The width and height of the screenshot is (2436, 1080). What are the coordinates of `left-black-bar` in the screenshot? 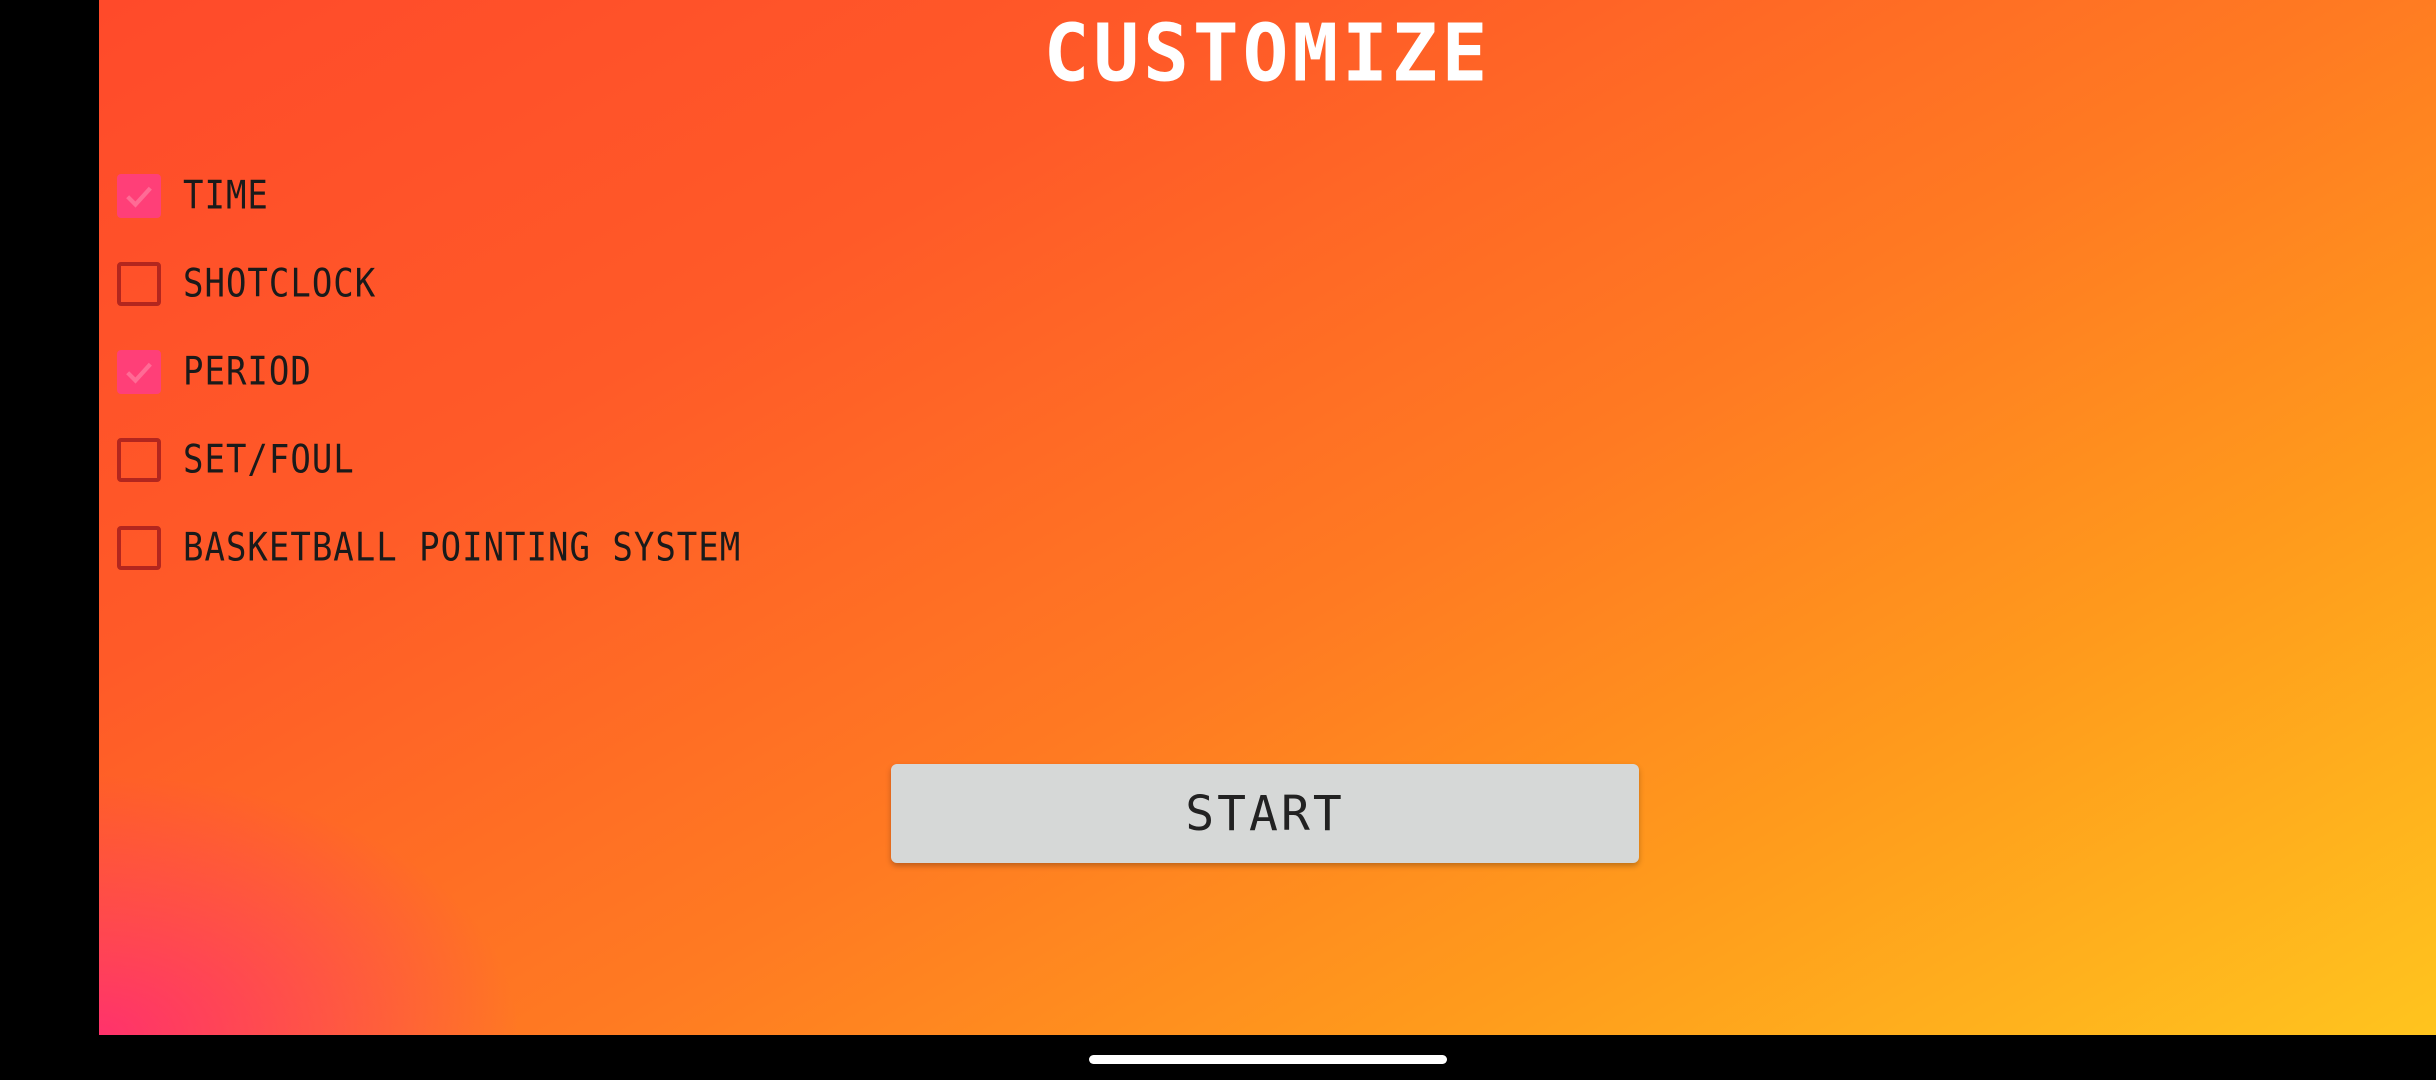 It's located at (49, 540).